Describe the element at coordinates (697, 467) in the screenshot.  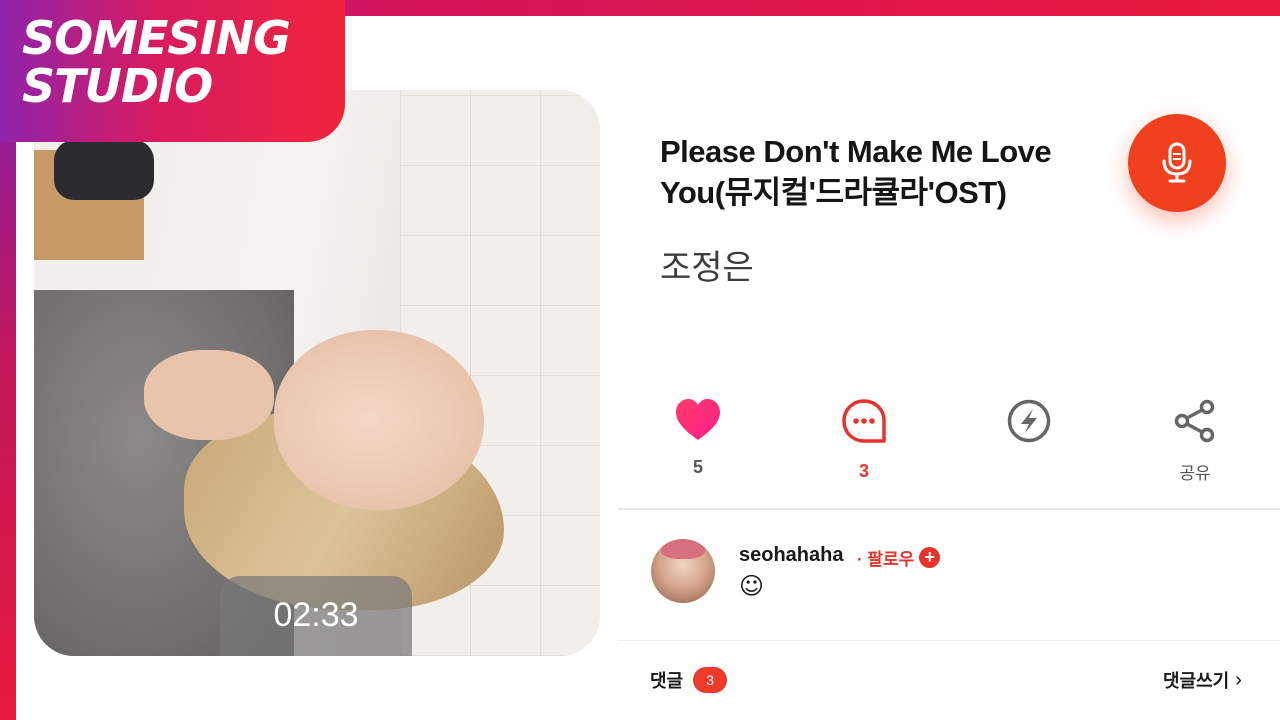
I see `like-count: 5` at that location.